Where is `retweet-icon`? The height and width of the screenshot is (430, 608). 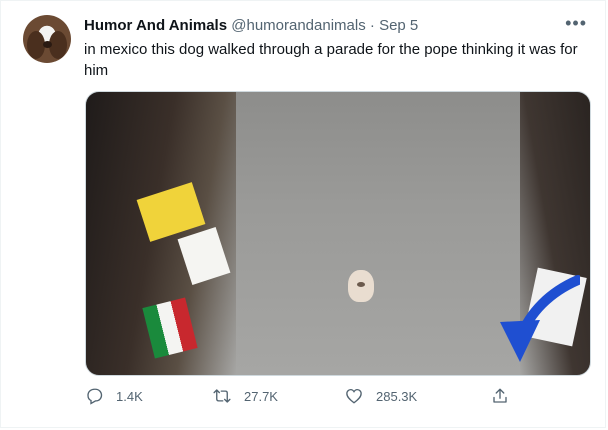 retweet-icon is located at coordinates (222, 396).